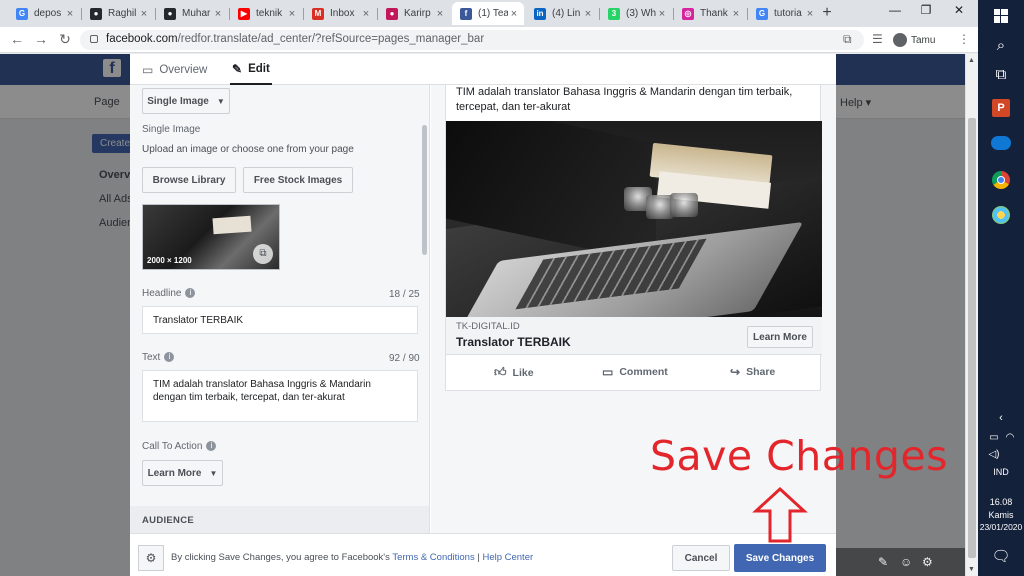  I want to click on volume-icon: ◁), so click(994, 454).